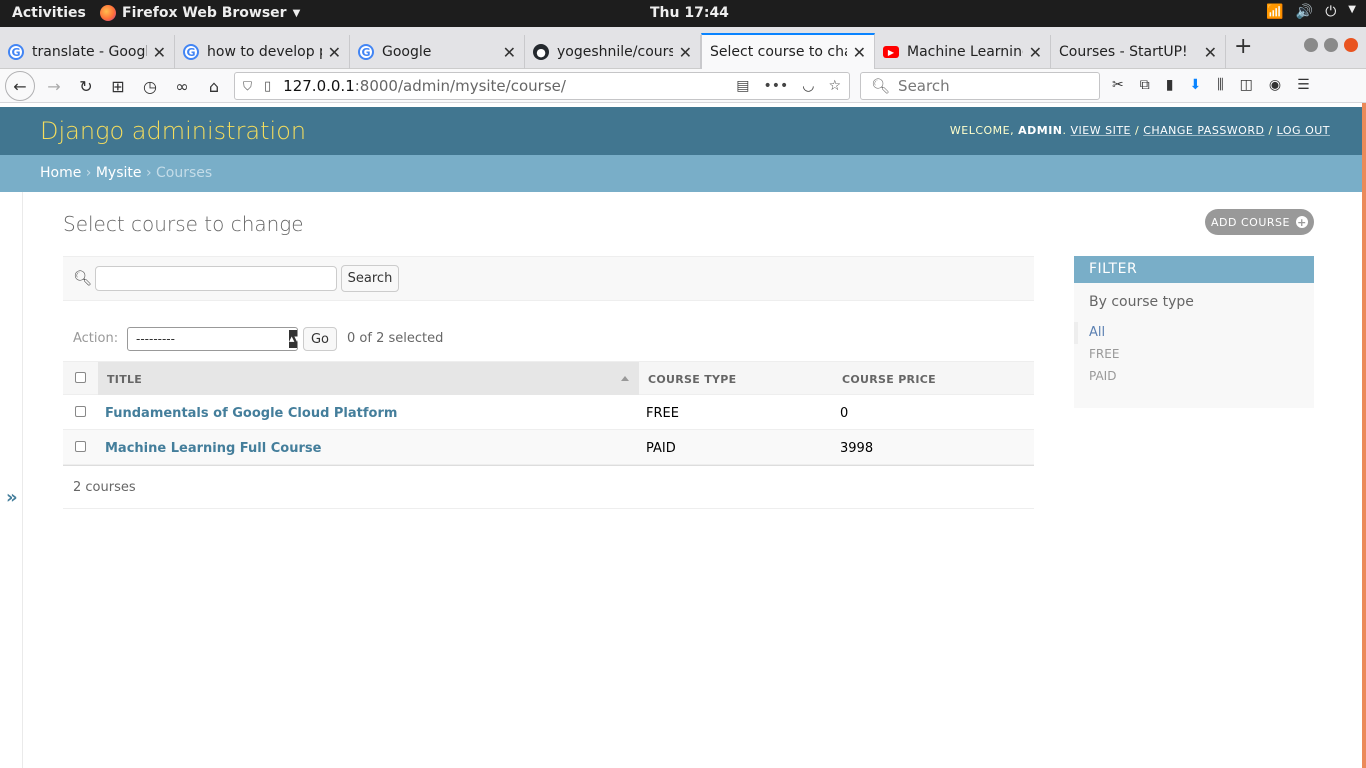  Describe the element at coordinates (182, 86) in the screenshot. I see `private-mask-icon: ∞` at that location.